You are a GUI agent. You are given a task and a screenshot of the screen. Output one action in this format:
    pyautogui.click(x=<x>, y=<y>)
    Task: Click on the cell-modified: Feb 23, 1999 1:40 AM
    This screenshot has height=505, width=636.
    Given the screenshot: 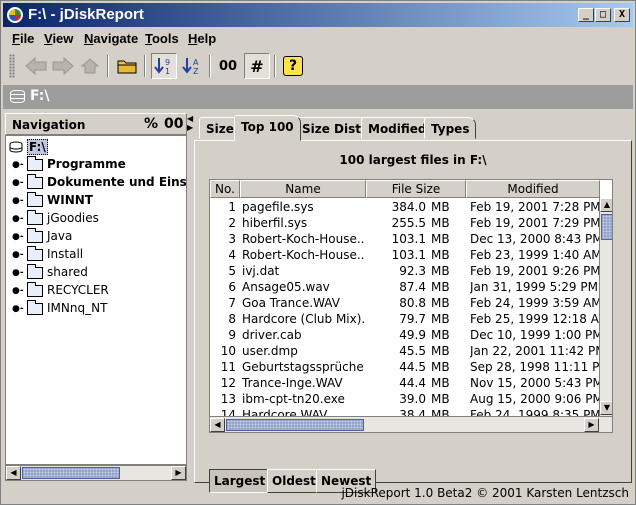 What is the action you would take?
    pyautogui.click(x=535, y=255)
    